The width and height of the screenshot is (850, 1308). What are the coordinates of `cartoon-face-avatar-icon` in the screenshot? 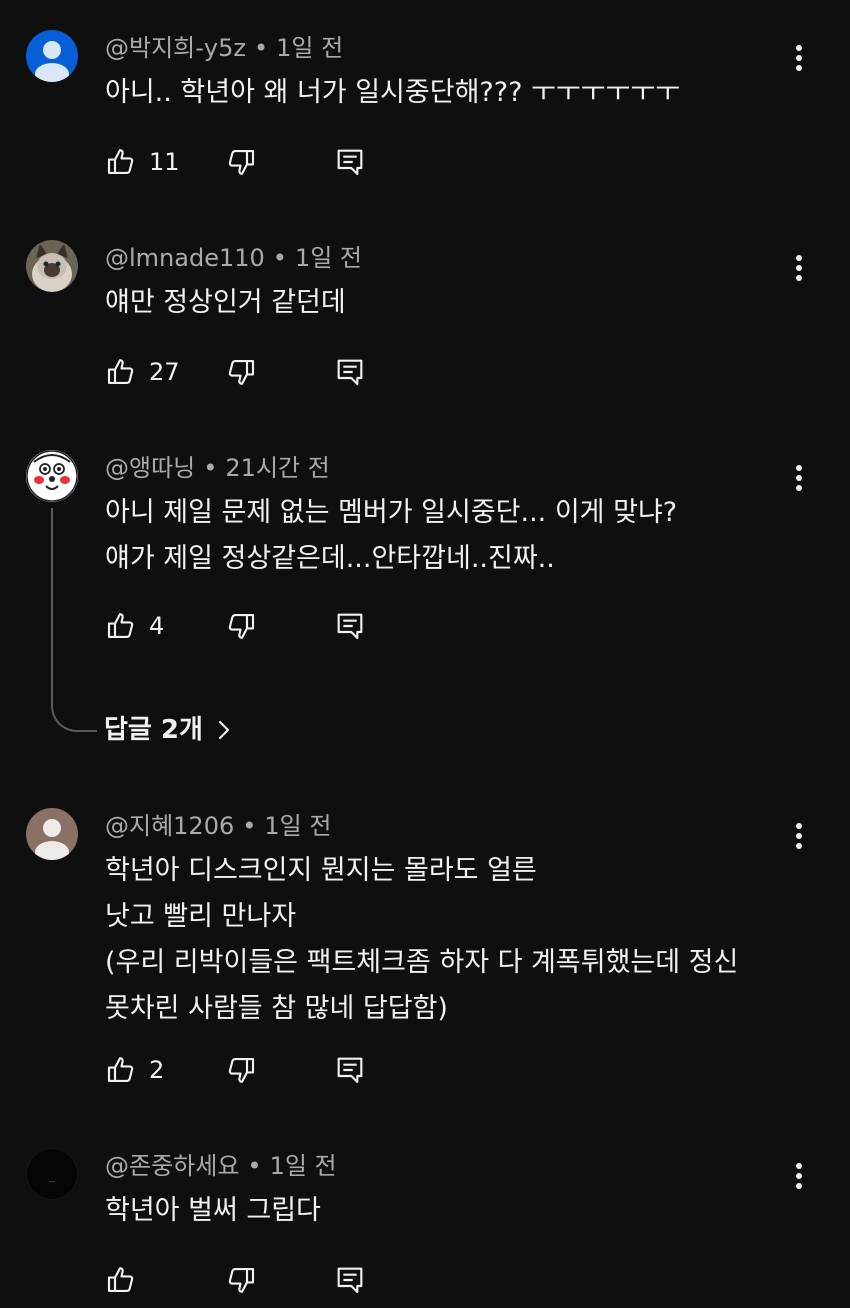 It's located at (52, 476).